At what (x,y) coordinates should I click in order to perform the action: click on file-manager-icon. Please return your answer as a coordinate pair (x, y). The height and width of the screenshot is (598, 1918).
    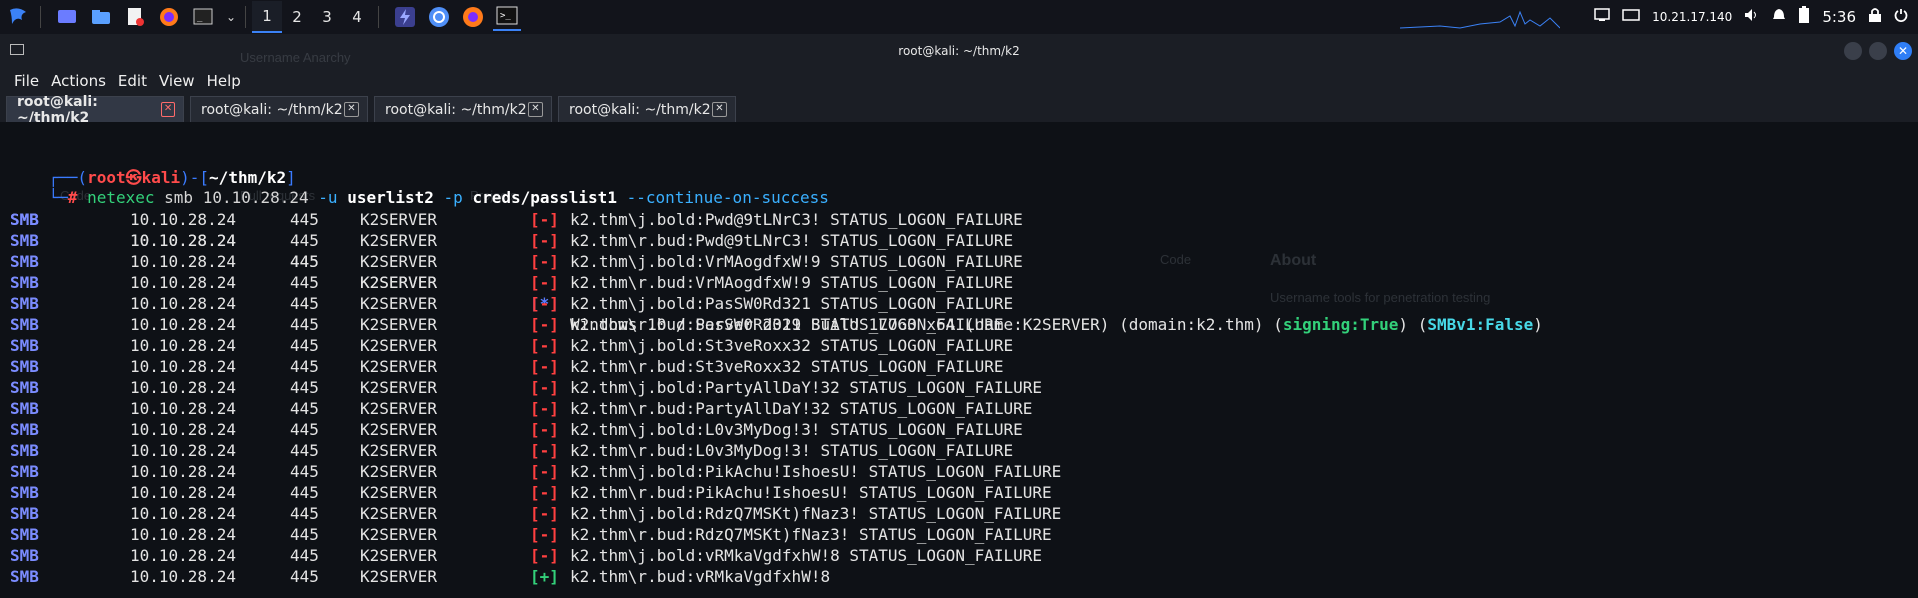
    Looking at the image, I should click on (101, 17).